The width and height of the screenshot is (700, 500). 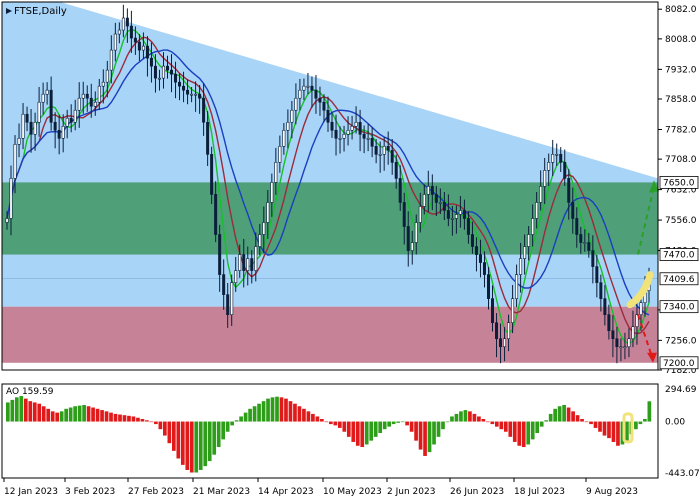 I want to click on price-level-label: 7340.0, so click(x=679, y=308).